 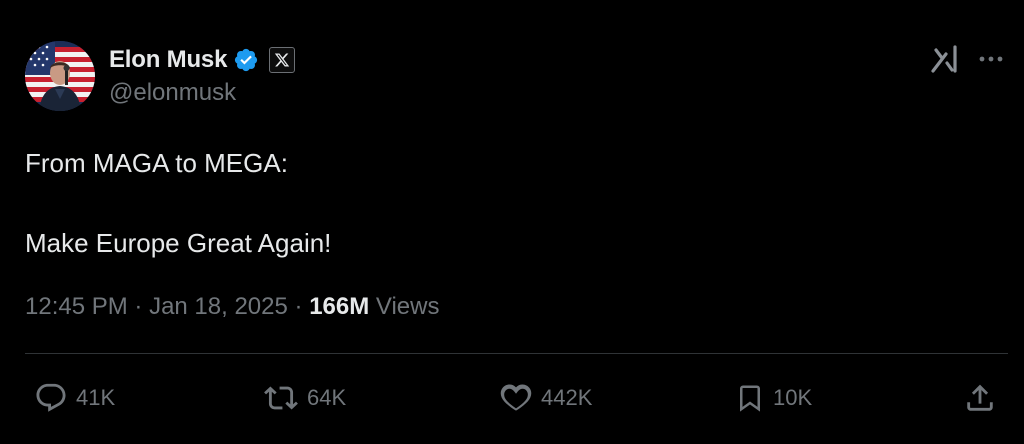 I want to click on divider, so click(x=516, y=353).